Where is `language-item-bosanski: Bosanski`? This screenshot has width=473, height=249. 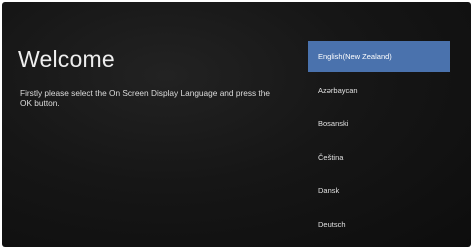 language-item-bosanski: Bosanski is located at coordinates (379, 123).